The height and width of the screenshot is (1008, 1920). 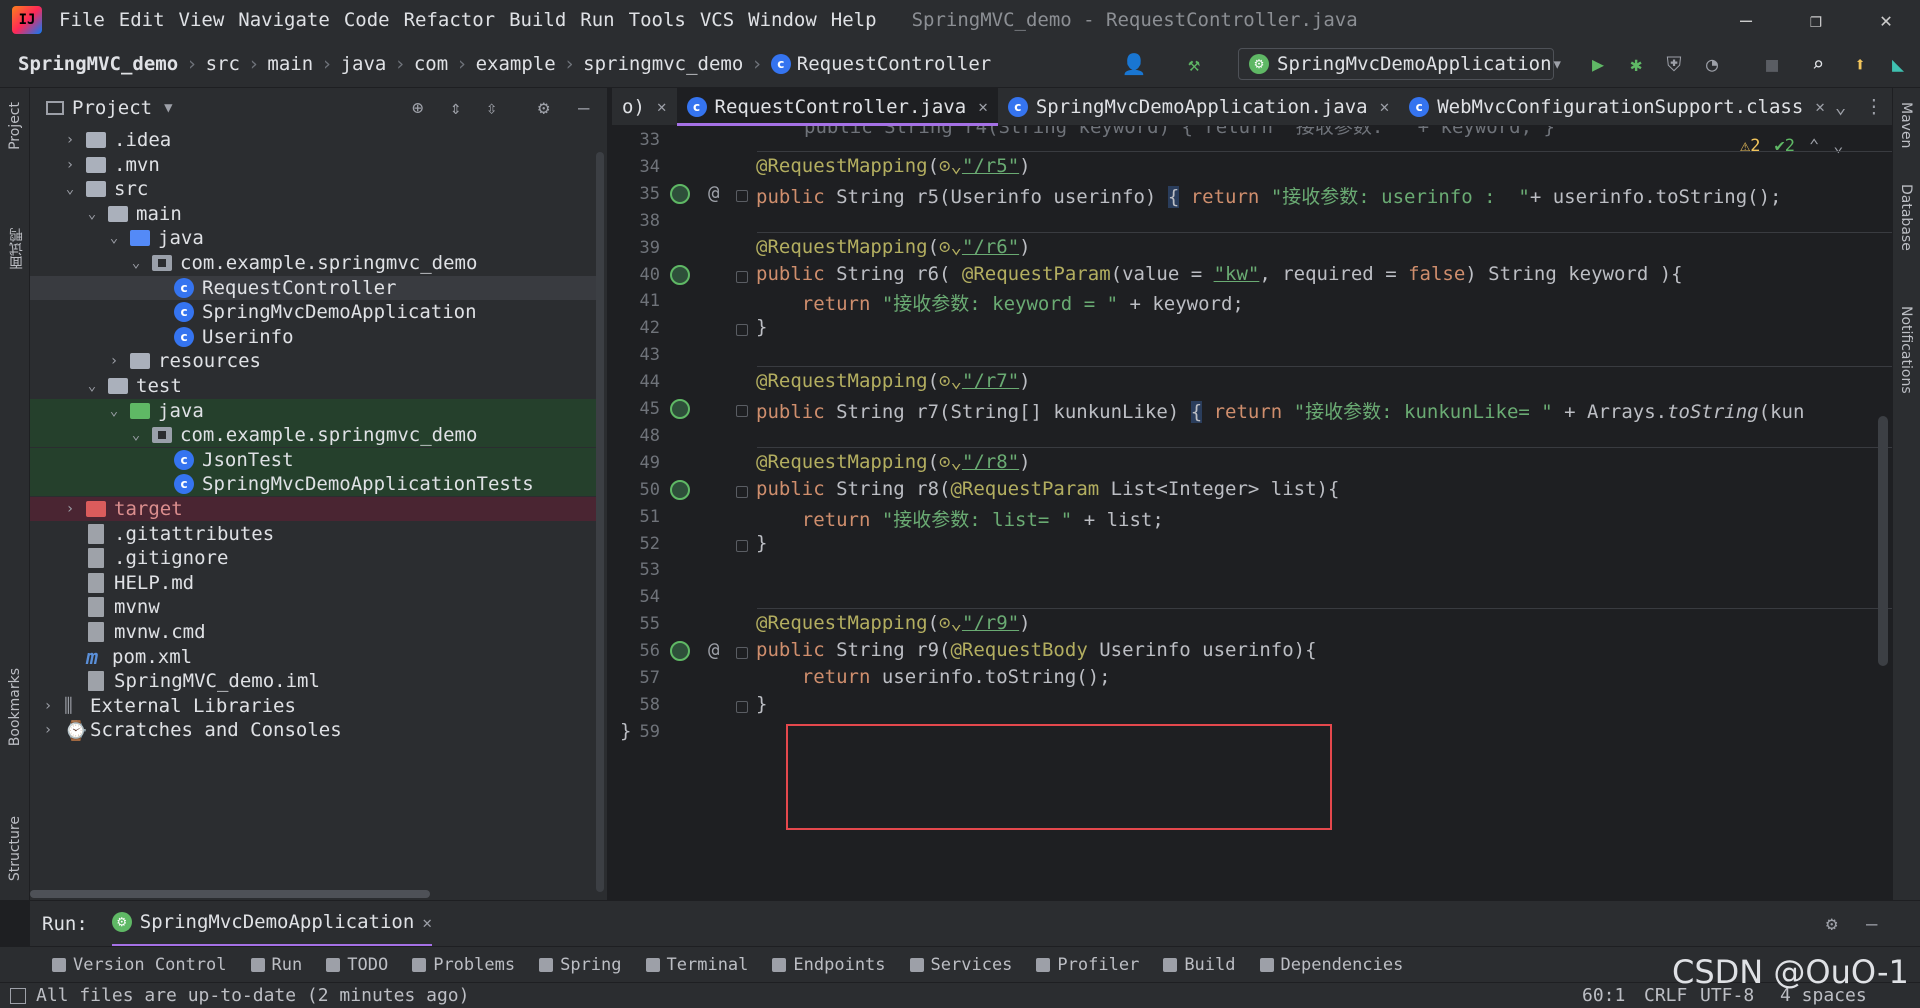 What do you see at coordinates (315, 189) in the screenshot?
I see `tree-item: ⌄ src` at bounding box center [315, 189].